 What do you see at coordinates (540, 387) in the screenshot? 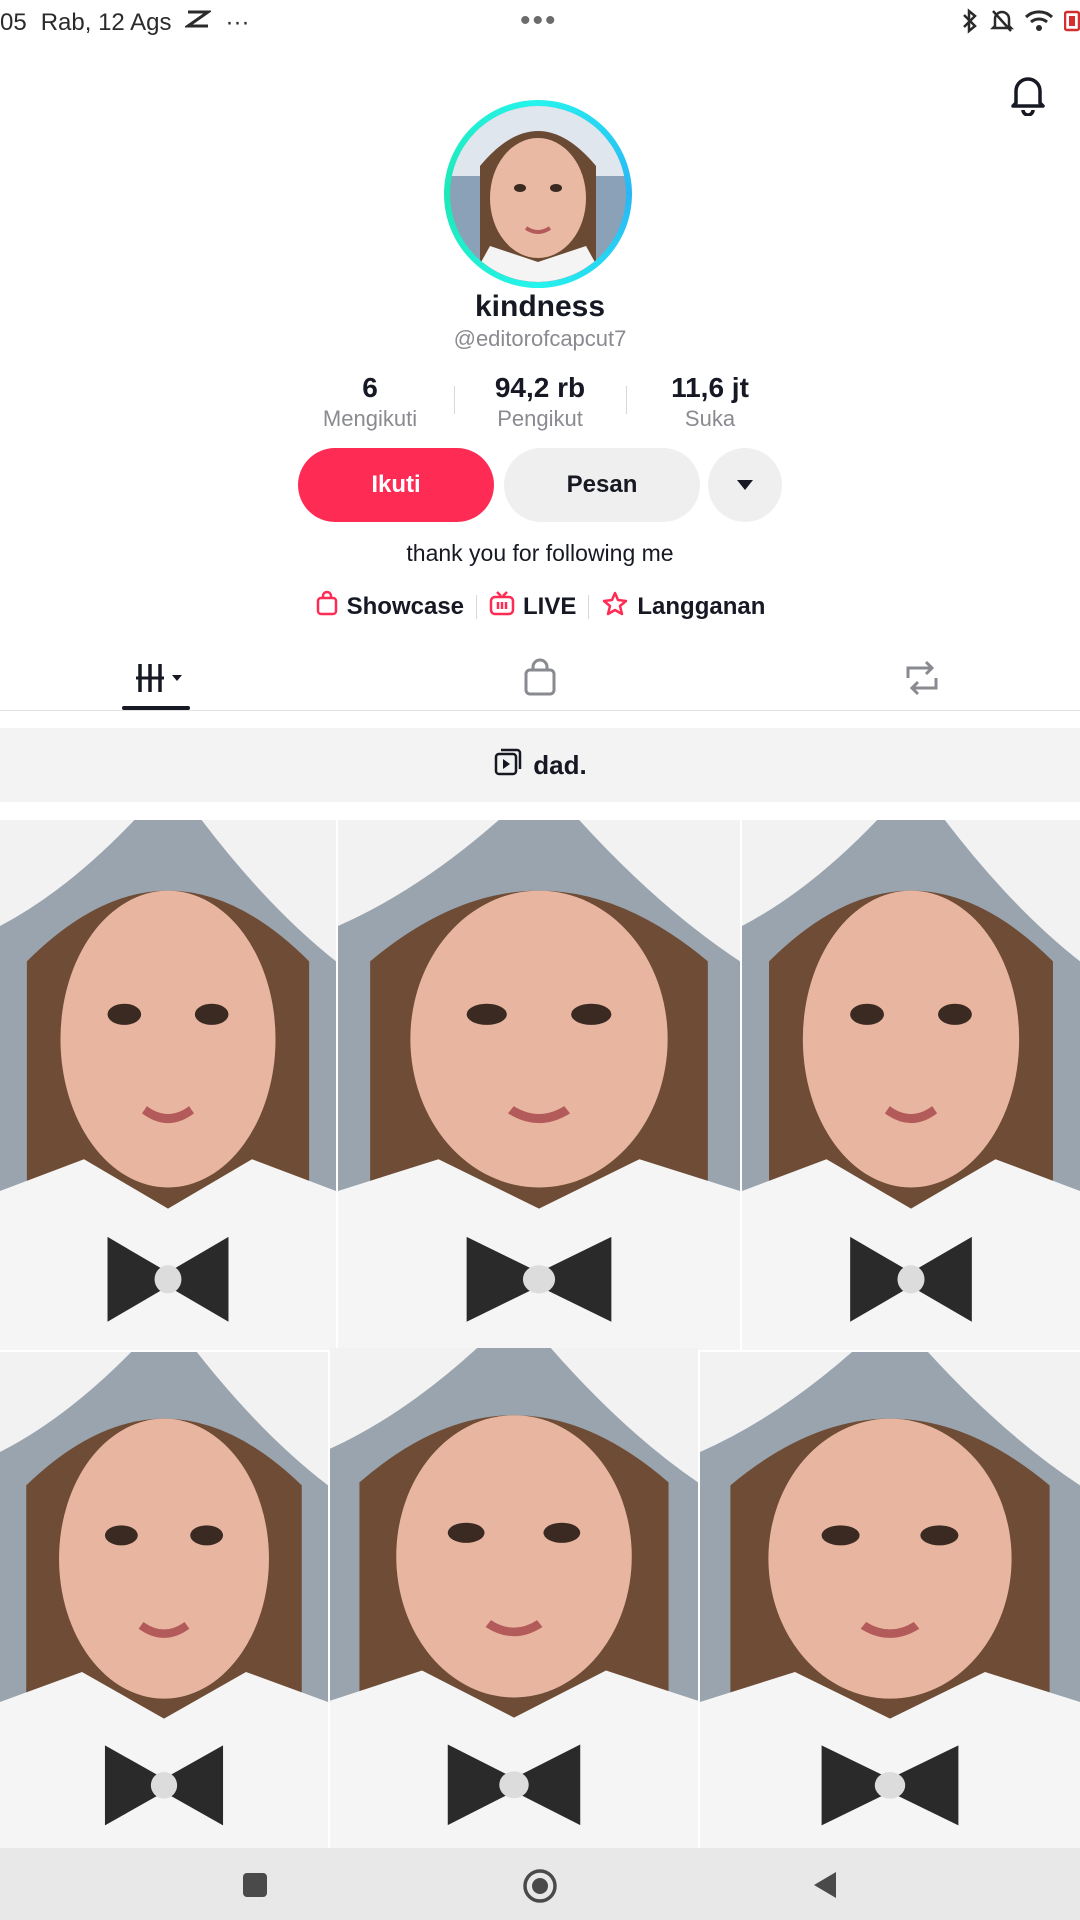
I see `stat-value: 94,2 rb` at bounding box center [540, 387].